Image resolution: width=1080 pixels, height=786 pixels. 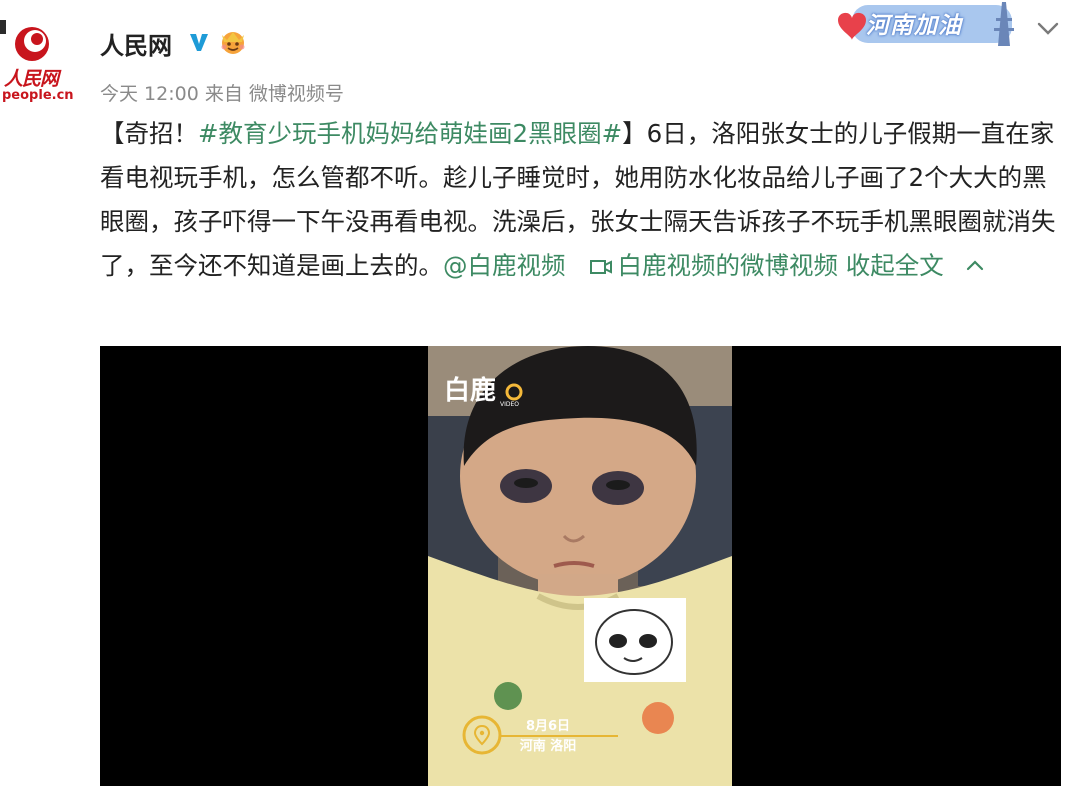 I want to click on svg-text: 白鹿, so click(x=470, y=390).